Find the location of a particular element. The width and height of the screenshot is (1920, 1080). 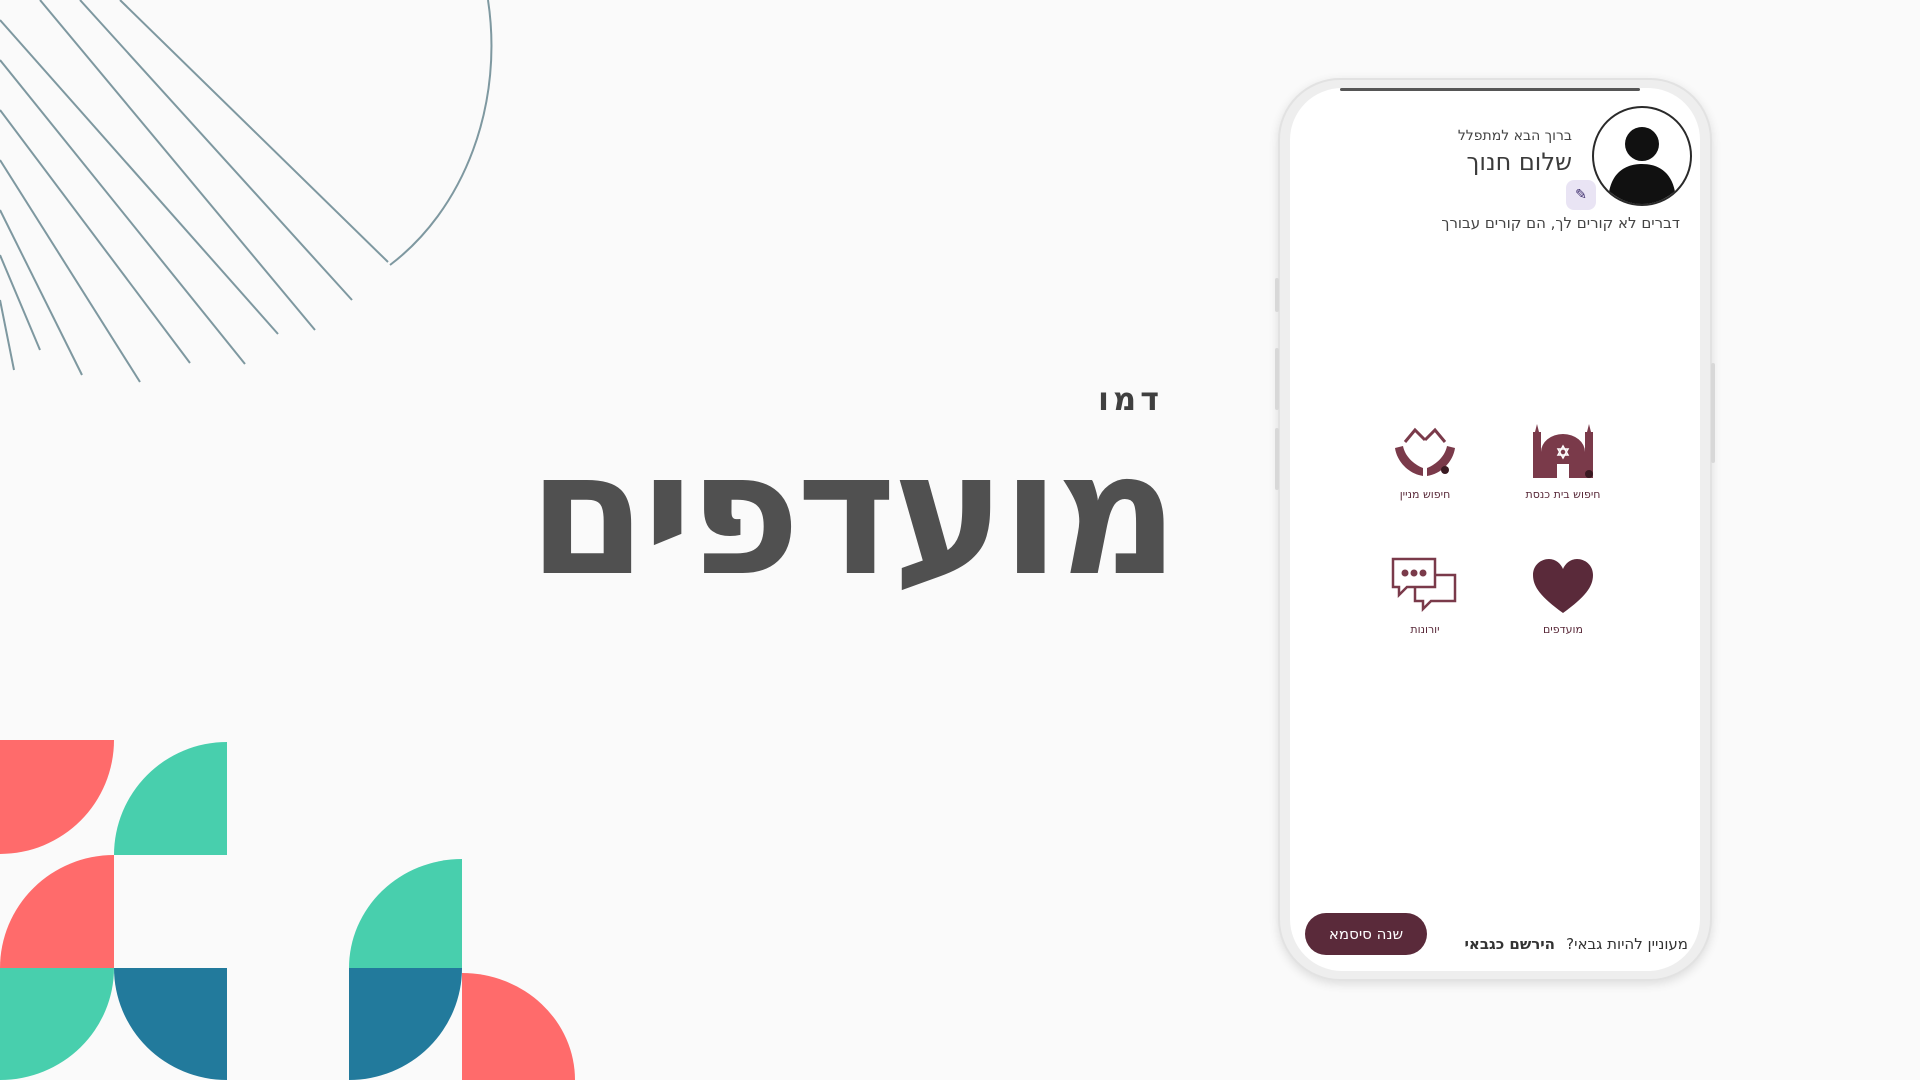

avatar is located at coordinates (1642, 156).